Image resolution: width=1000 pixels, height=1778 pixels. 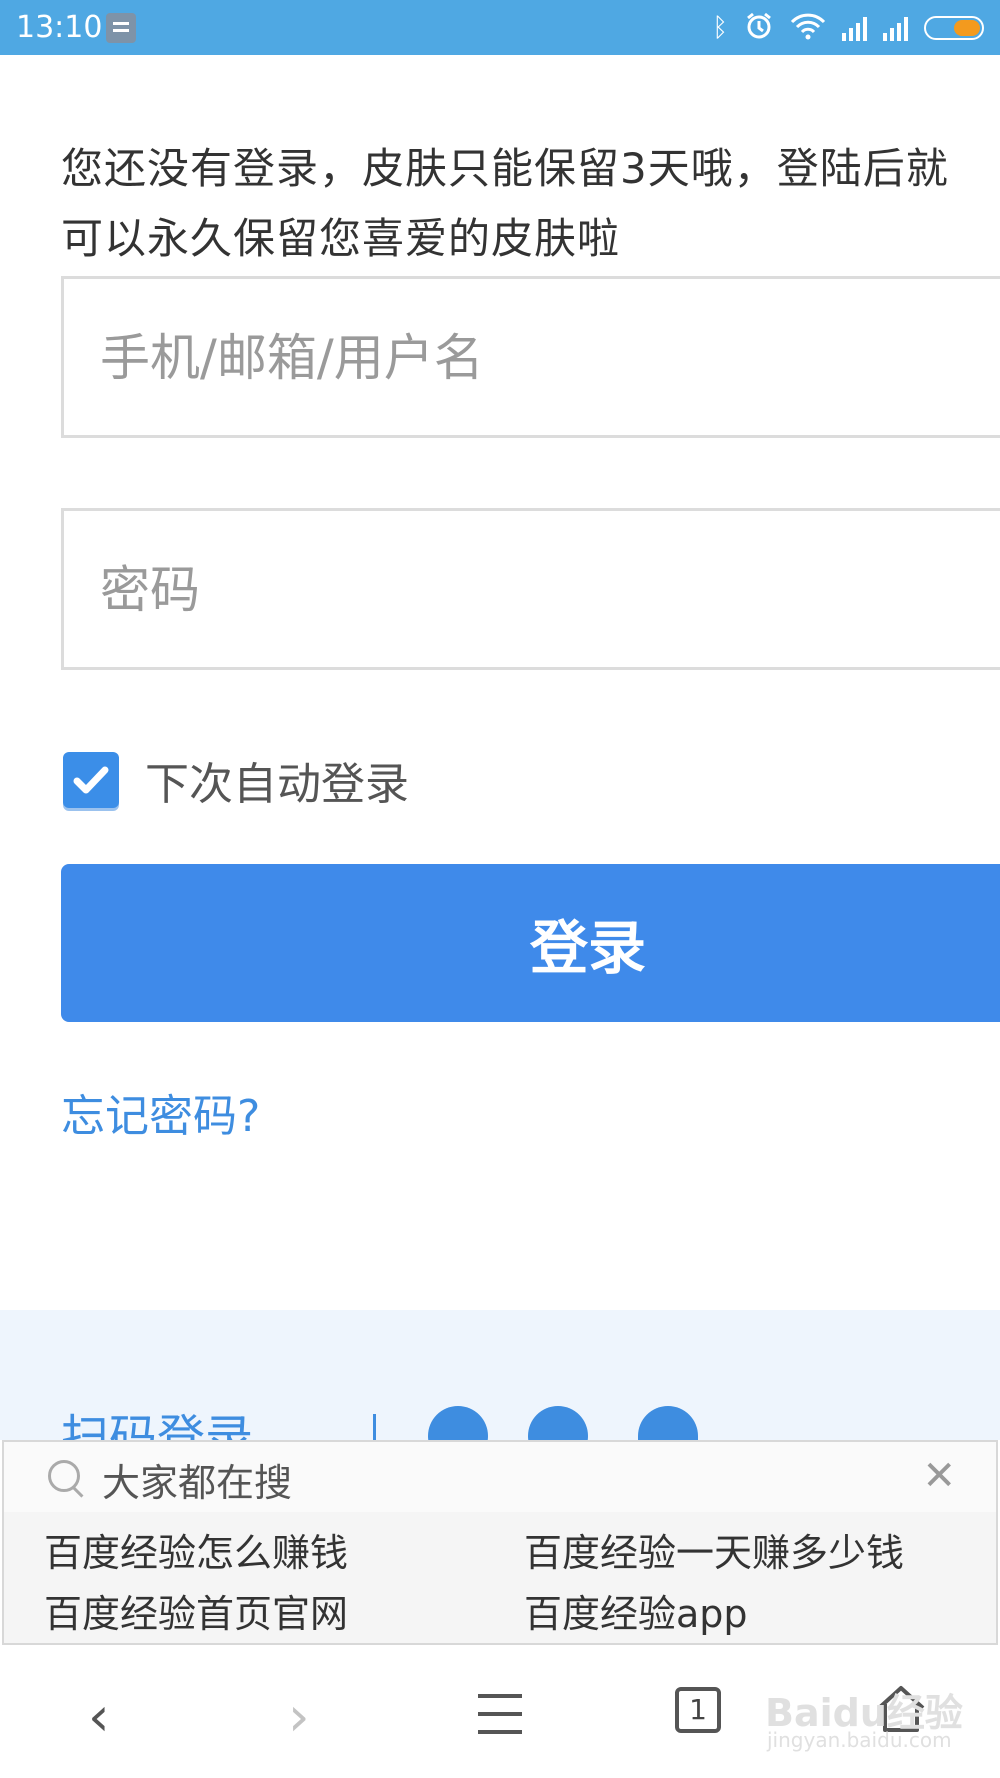 I want to click on auto-login-label: 下次自动登录, so click(x=277, y=784).